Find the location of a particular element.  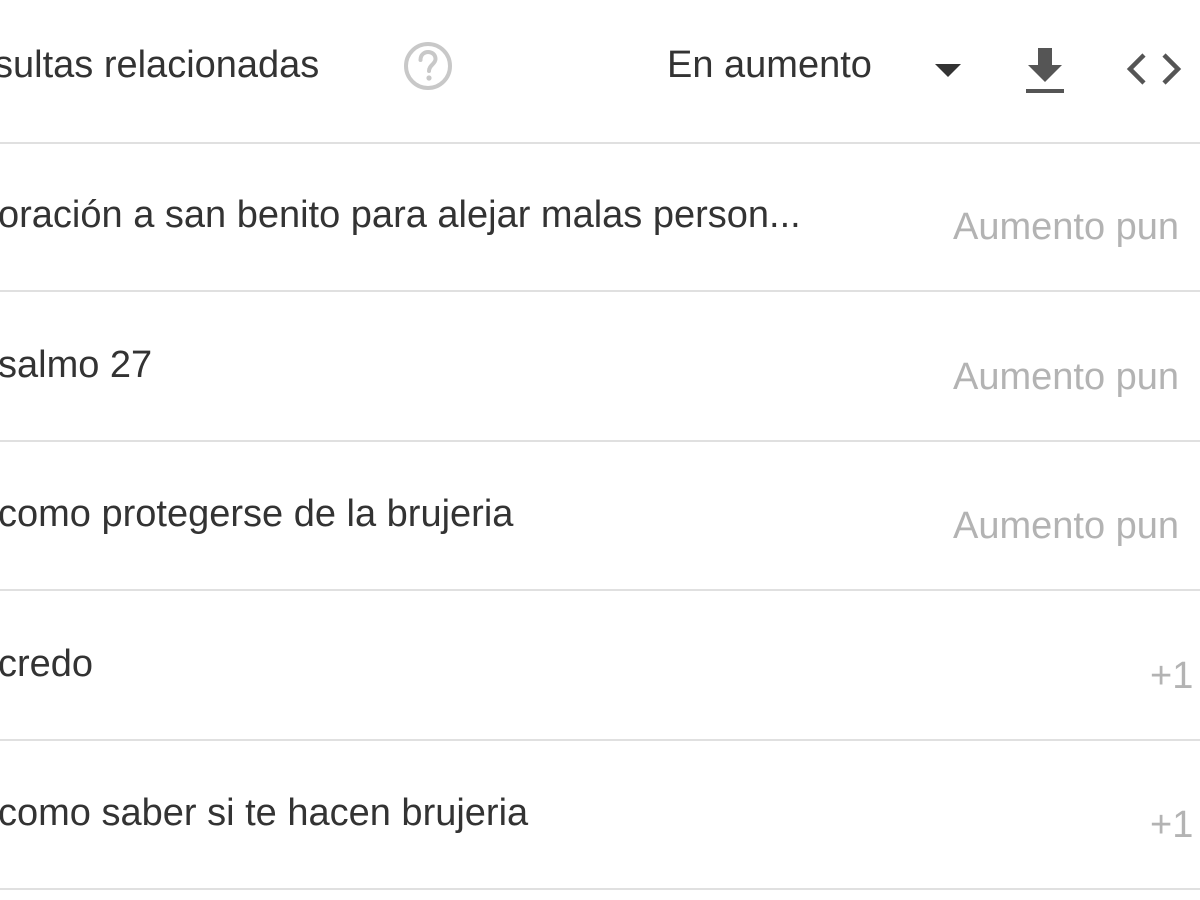

query-label: como protegerse de la brujeria is located at coordinates (256, 514).